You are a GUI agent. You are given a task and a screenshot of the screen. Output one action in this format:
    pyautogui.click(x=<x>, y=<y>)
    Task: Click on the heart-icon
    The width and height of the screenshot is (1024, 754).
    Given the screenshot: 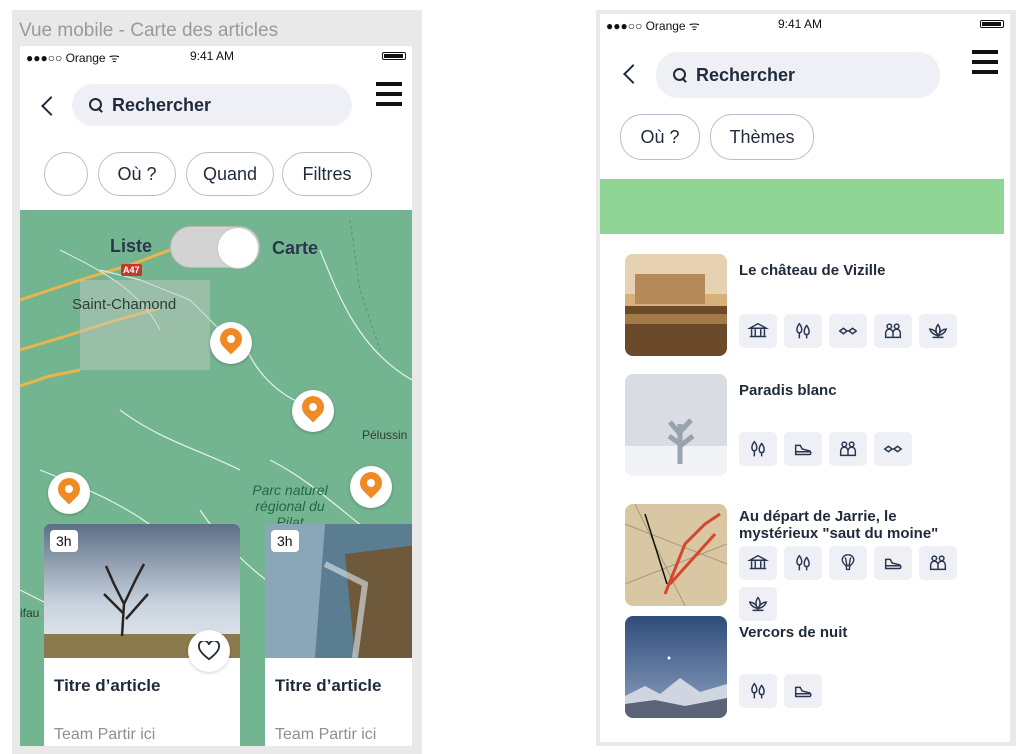 What is the action you would take?
    pyautogui.click(x=209, y=651)
    